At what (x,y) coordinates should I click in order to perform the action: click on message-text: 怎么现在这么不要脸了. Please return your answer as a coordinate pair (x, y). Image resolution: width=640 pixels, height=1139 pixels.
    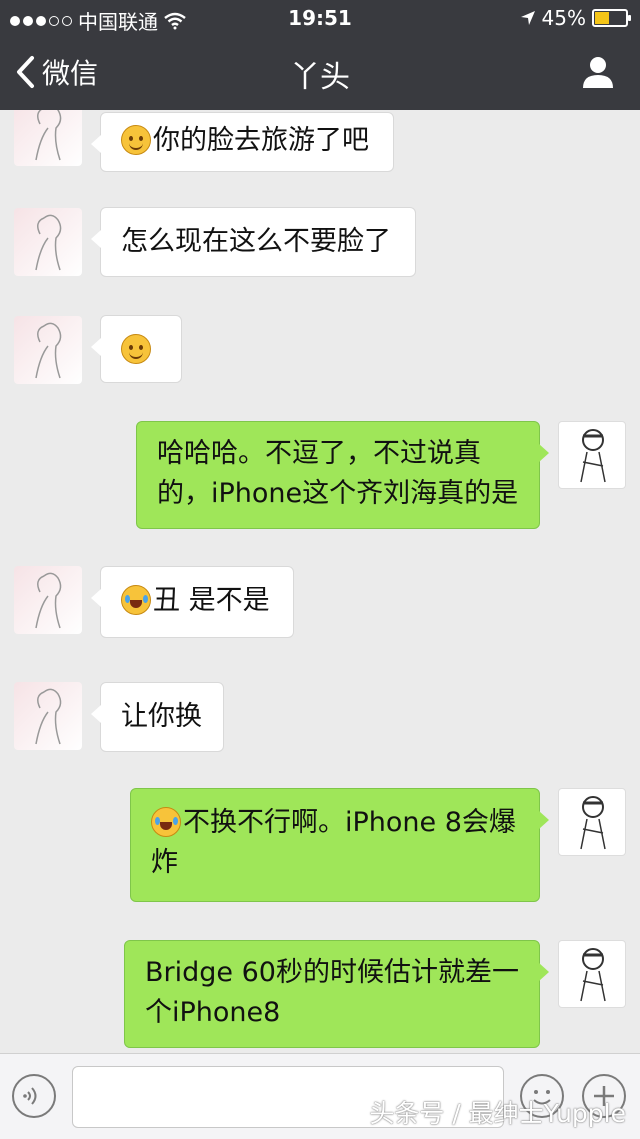
    Looking at the image, I should click on (256, 241).